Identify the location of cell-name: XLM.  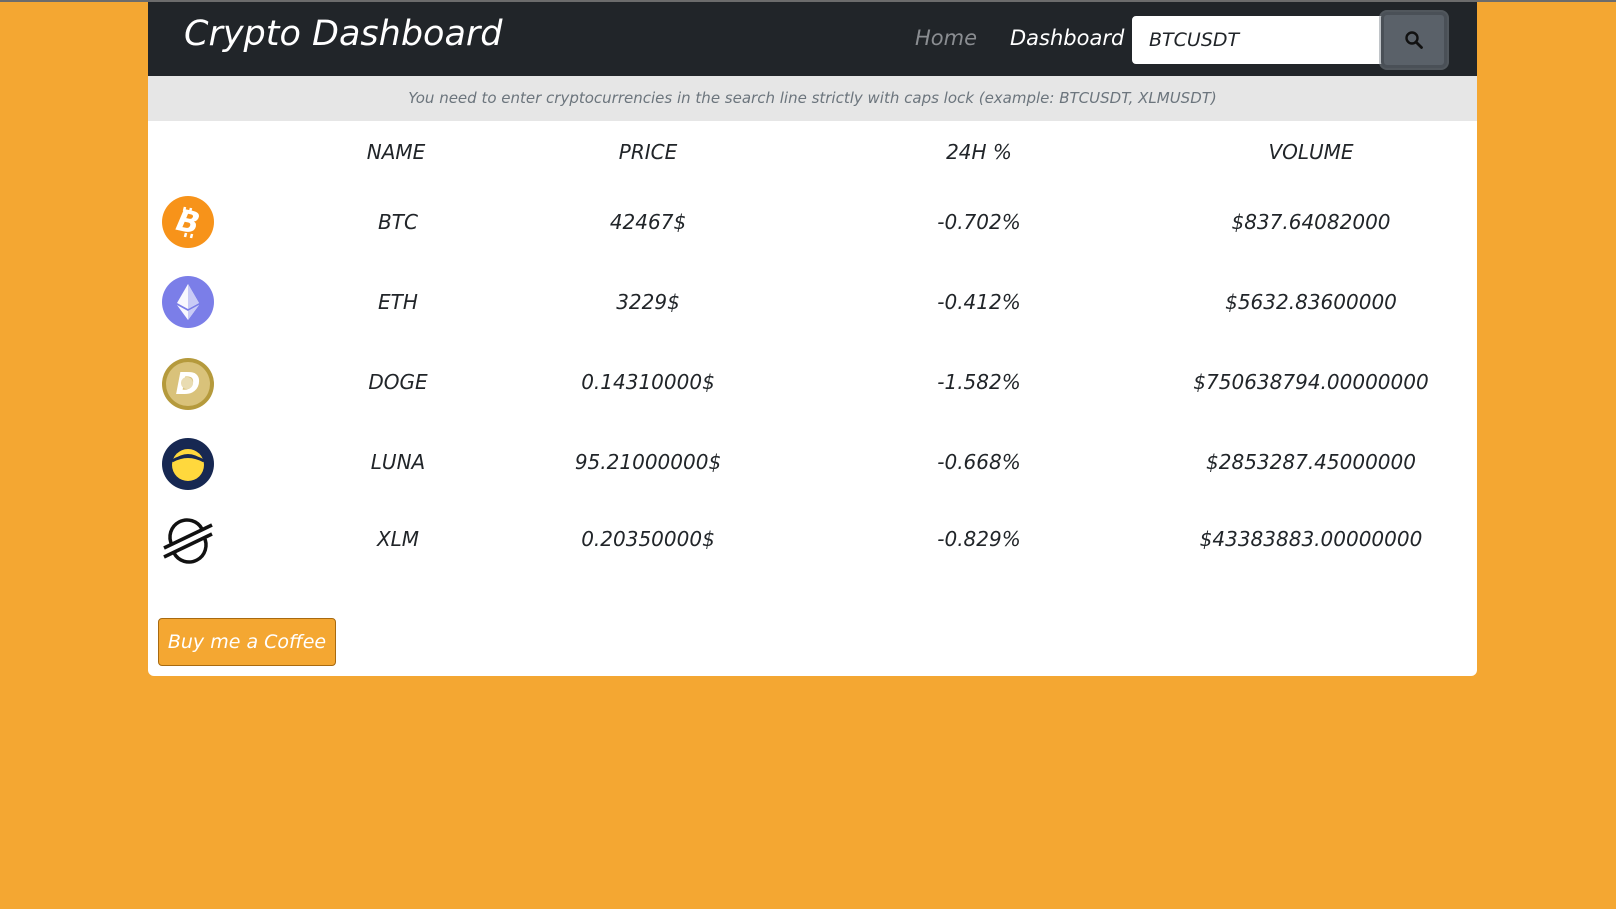
(398, 539).